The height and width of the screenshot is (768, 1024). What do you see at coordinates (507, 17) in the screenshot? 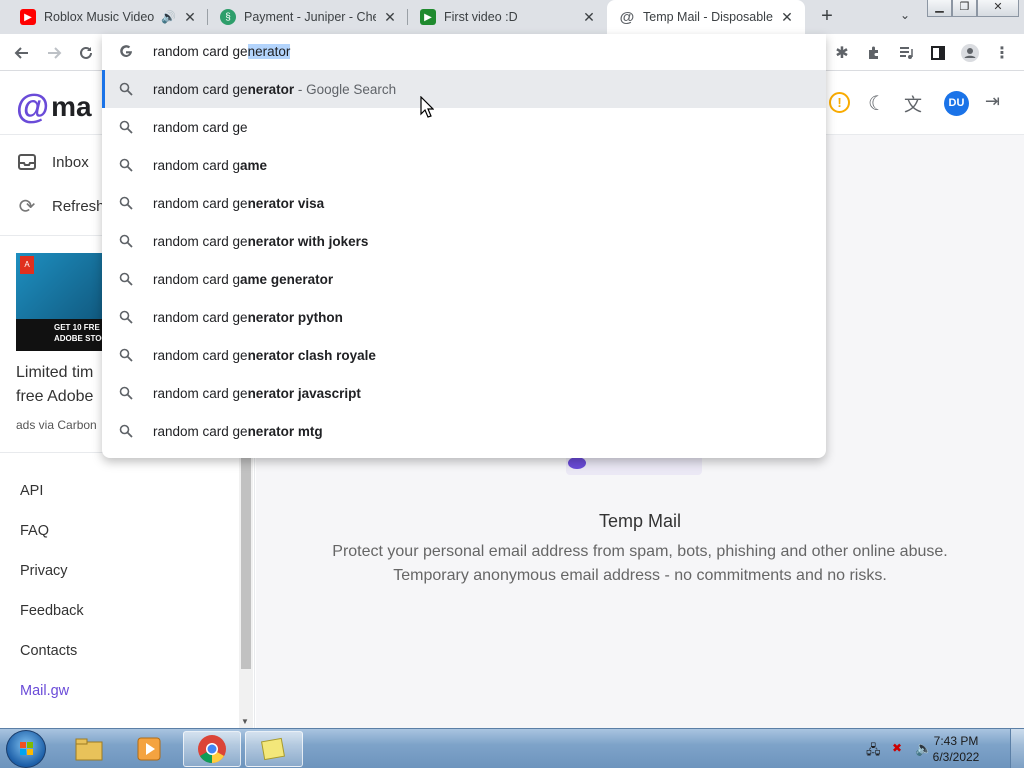
I see `tab-first-video: ▶ First video :D ✕` at bounding box center [507, 17].